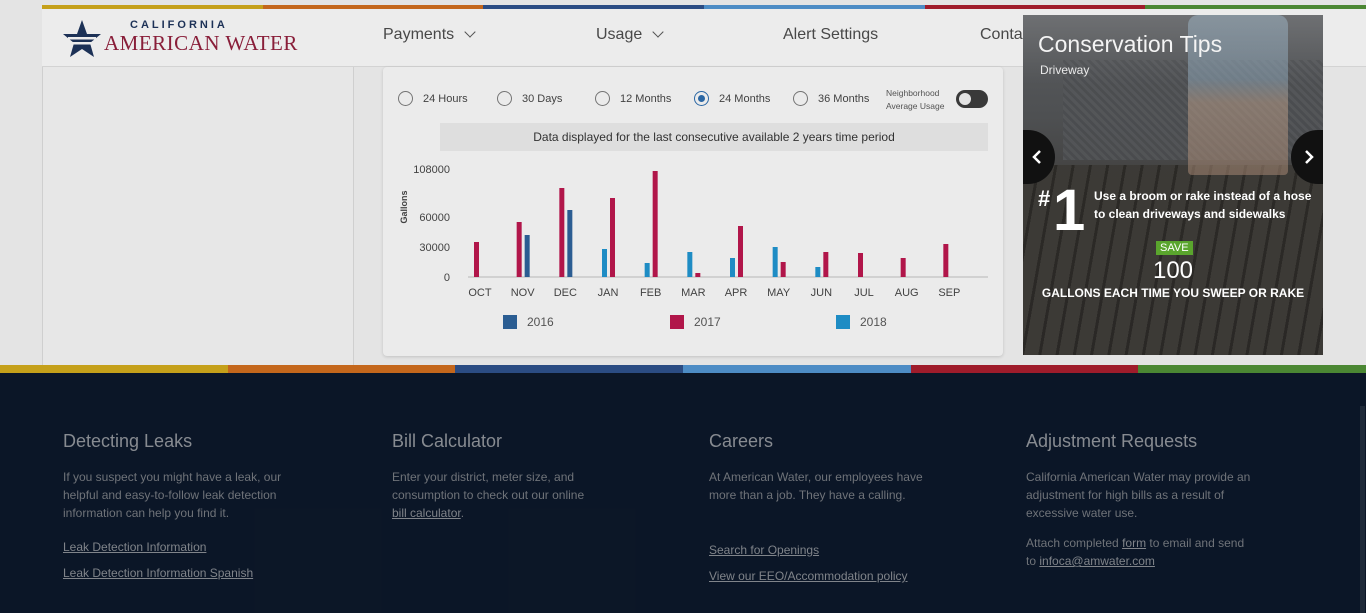  What do you see at coordinates (1036, 157) in the screenshot?
I see `chevron-left-icon` at bounding box center [1036, 157].